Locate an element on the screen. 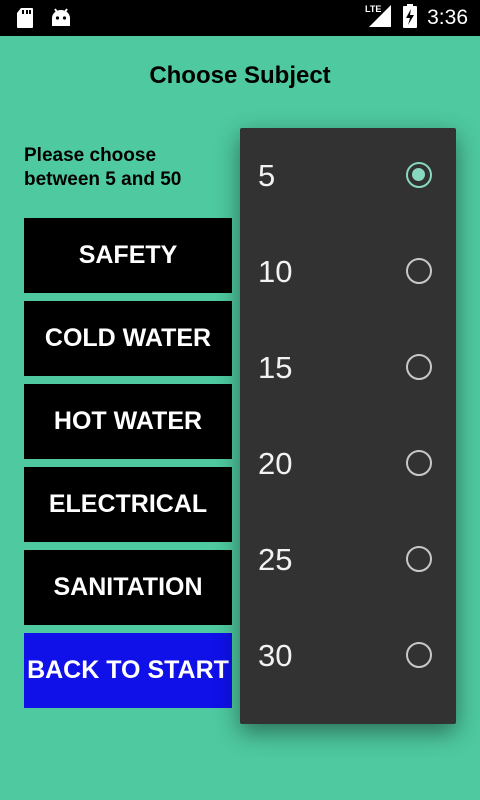 This screenshot has width=480, height=800. android-icon is located at coordinates (61, 20).